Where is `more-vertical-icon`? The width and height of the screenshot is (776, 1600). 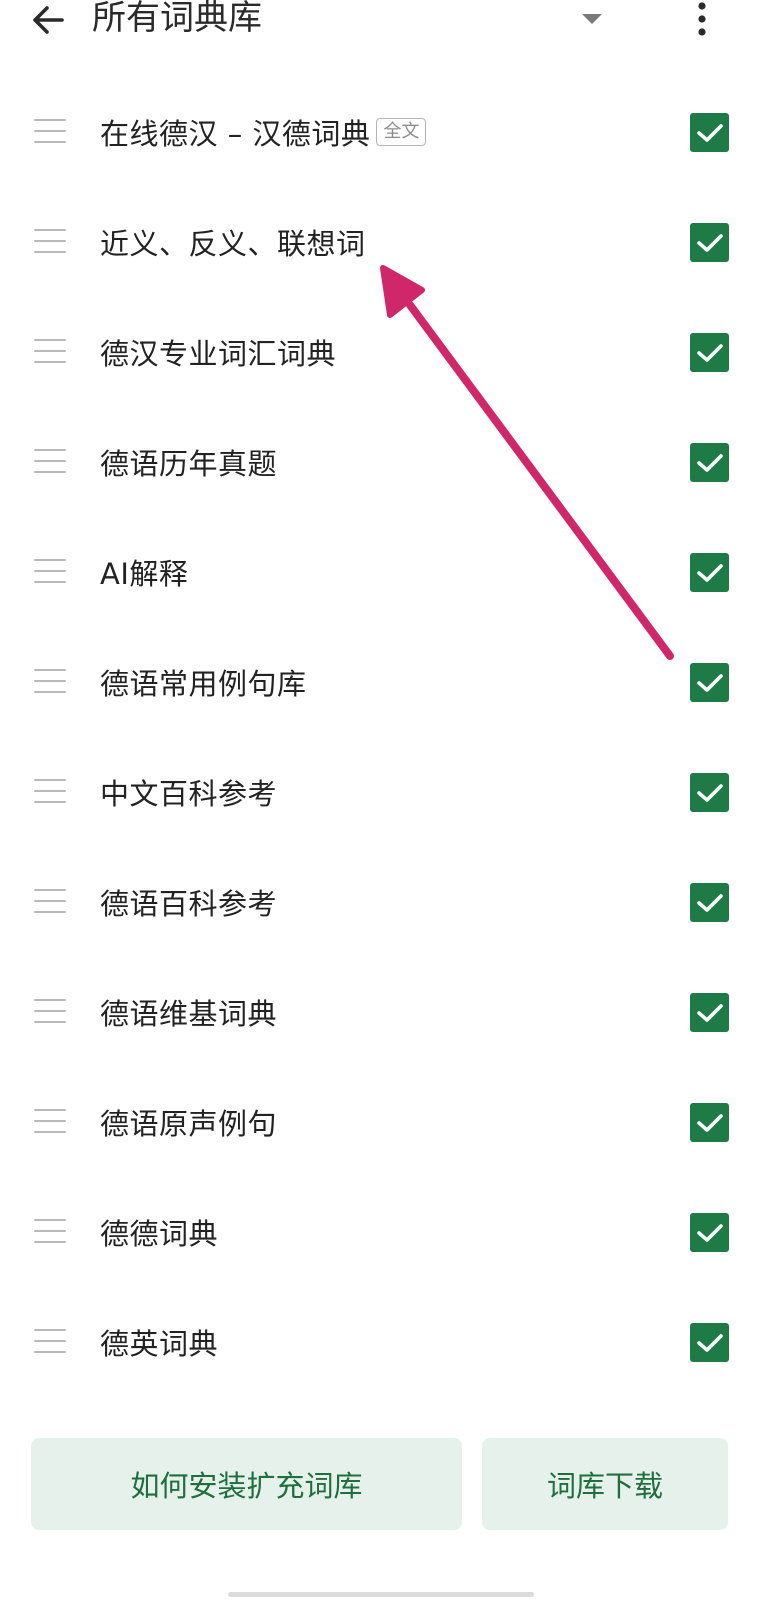 more-vertical-icon is located at coordinates (702, 19).